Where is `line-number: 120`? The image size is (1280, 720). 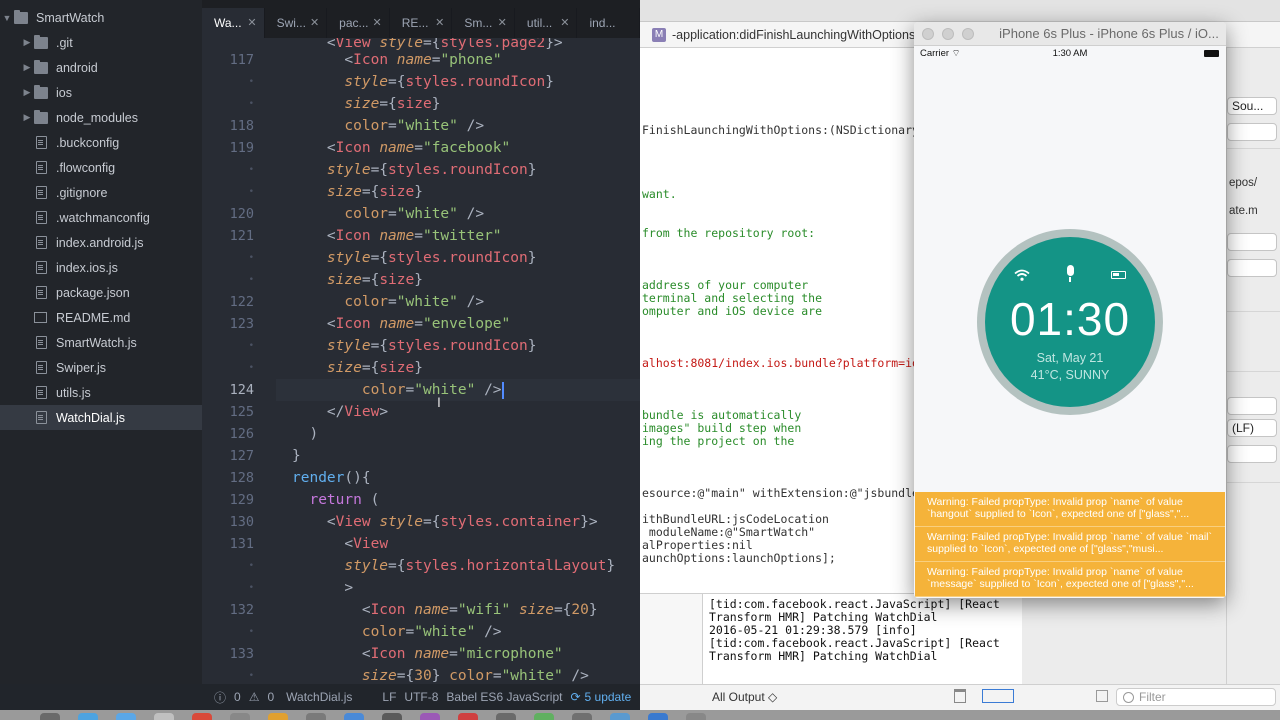 line-number: 120 is located at coordinates (241, 214).